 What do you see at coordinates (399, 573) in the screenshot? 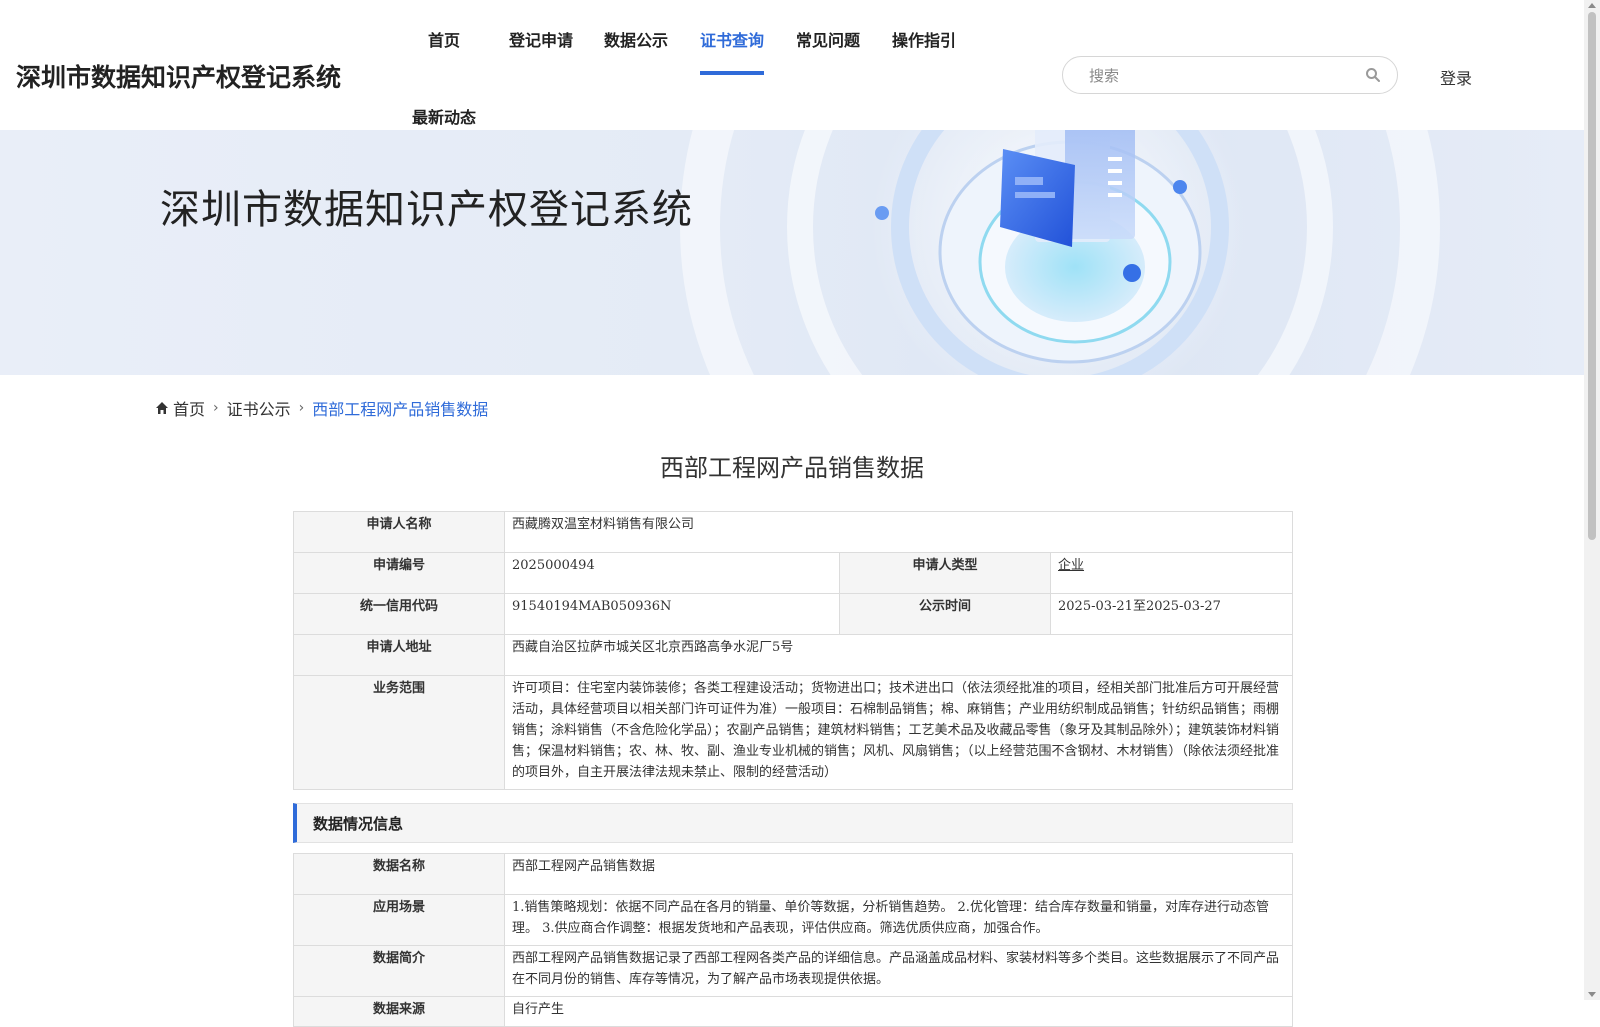
I see `application-number-label: 申请编号` at bounding box center [399, 573].